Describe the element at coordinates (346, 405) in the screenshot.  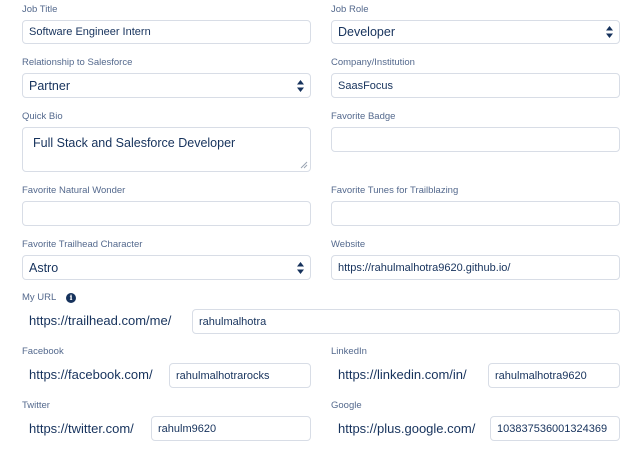
I see `google-label: Google` at that location.